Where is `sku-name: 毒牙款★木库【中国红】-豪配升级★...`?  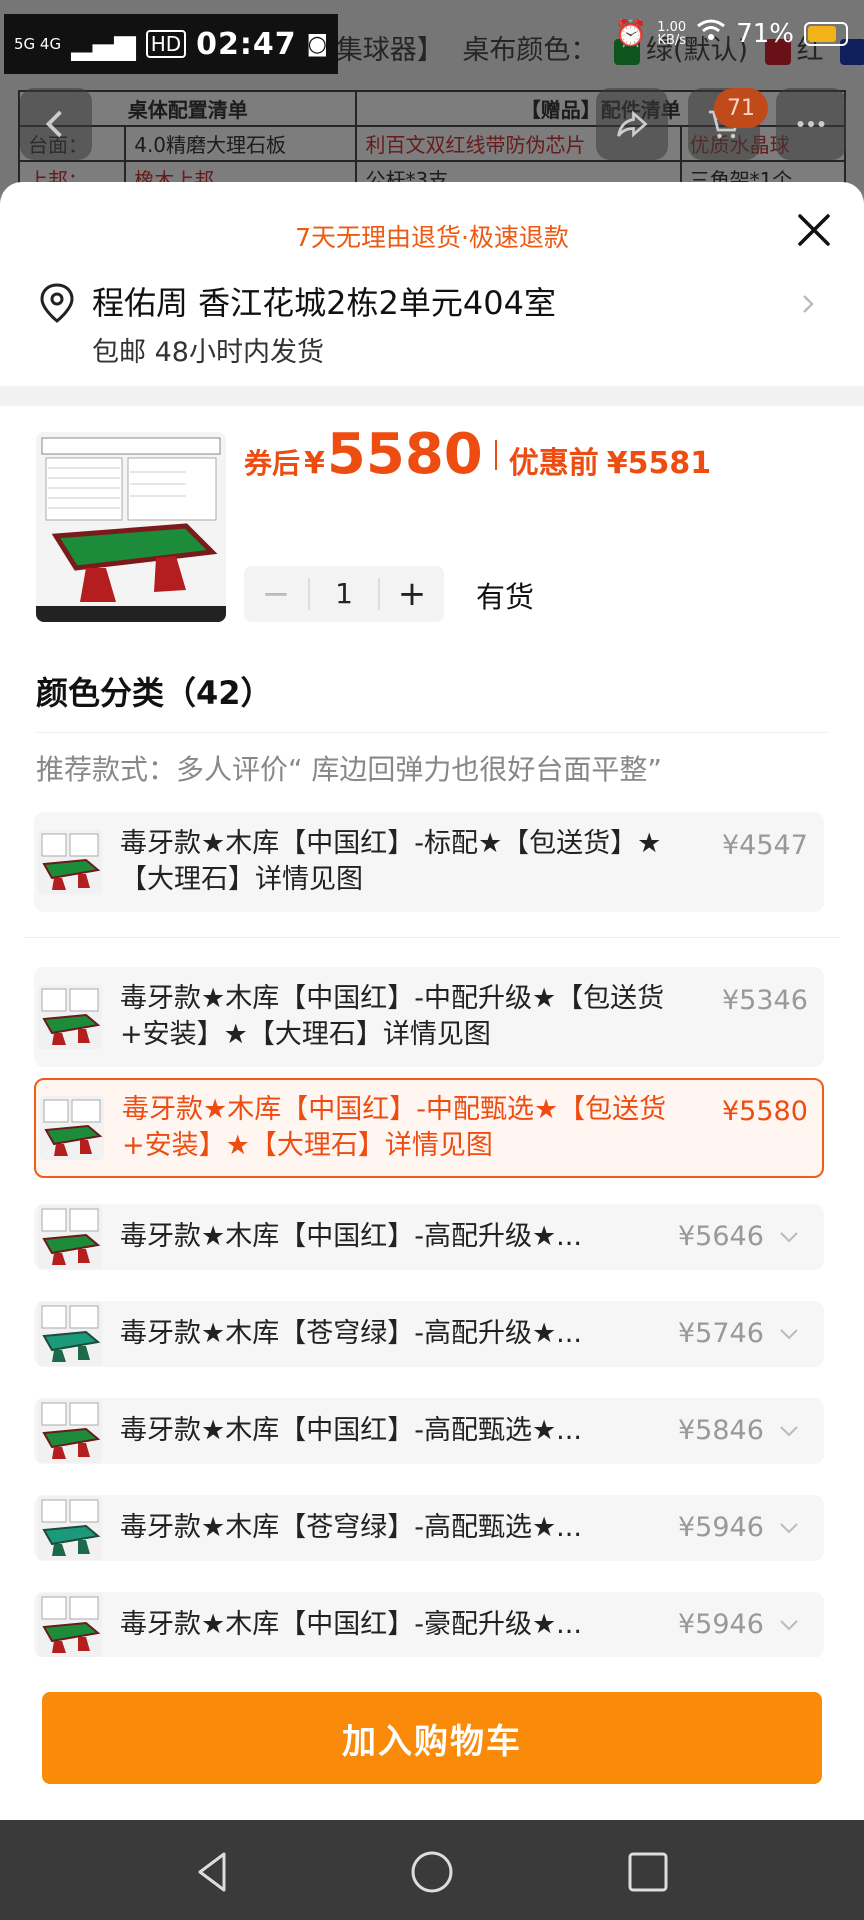 sku-name: 毒牙款★木库【中国红】-豪配升级★... is located at coordinates (351, 1624).